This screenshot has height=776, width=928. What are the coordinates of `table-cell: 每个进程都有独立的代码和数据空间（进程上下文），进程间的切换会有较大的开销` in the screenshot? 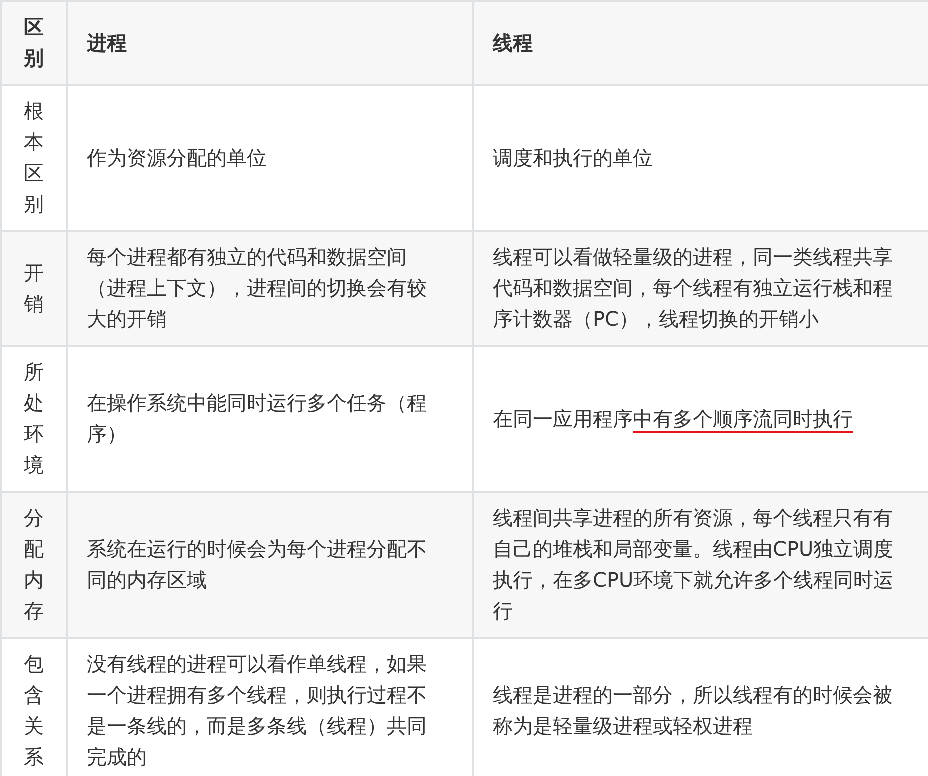 It's located at (270, 288).